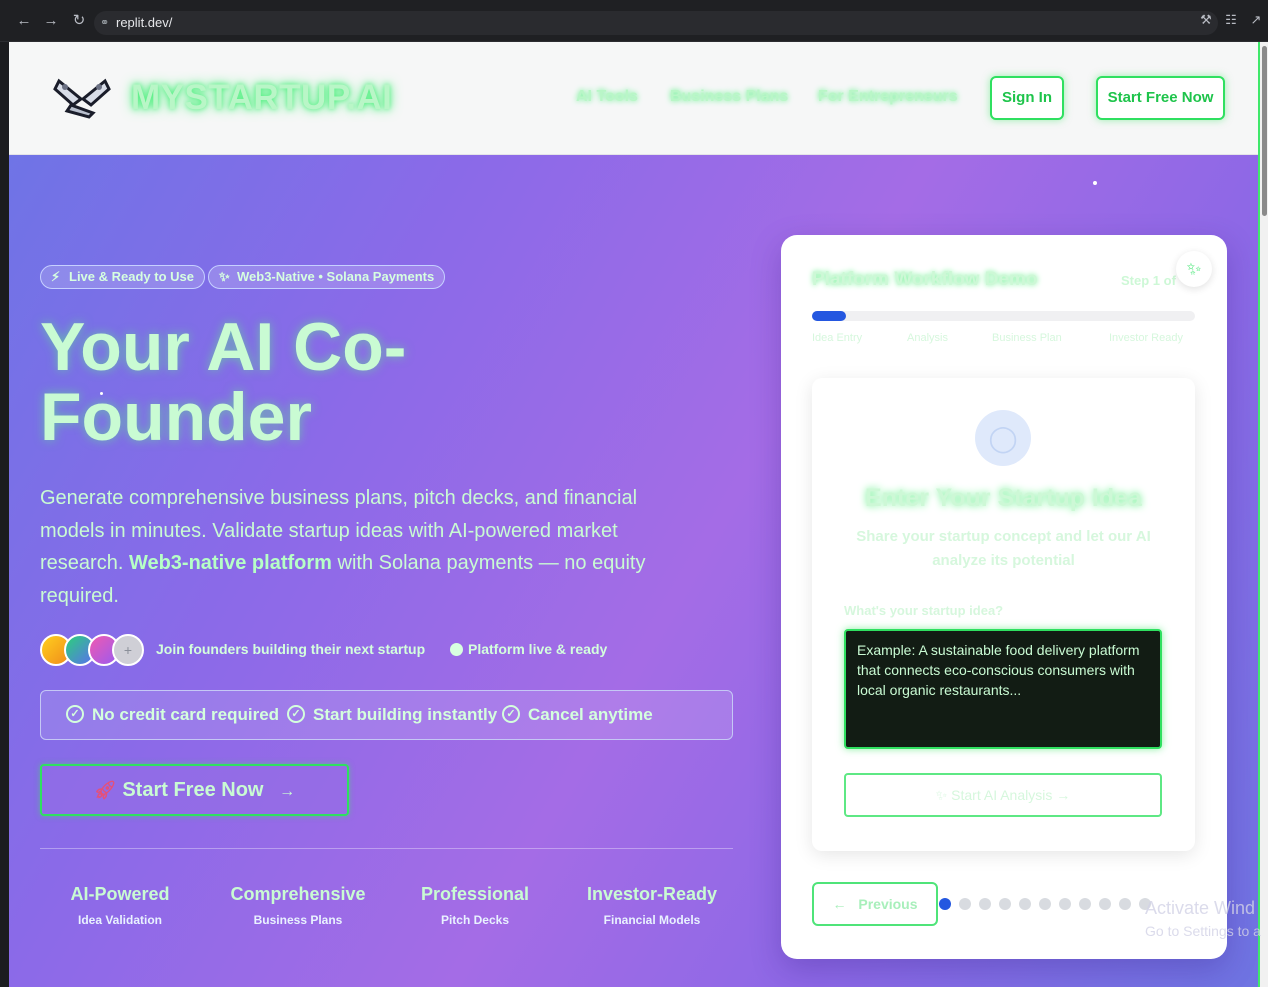 This screenshot has width=1268, height=987. What do you see at coordinates (131, 276) in the screenshot?
I see `badge-live-label: Live & Ready to Use` at bounding box center [131, 276].